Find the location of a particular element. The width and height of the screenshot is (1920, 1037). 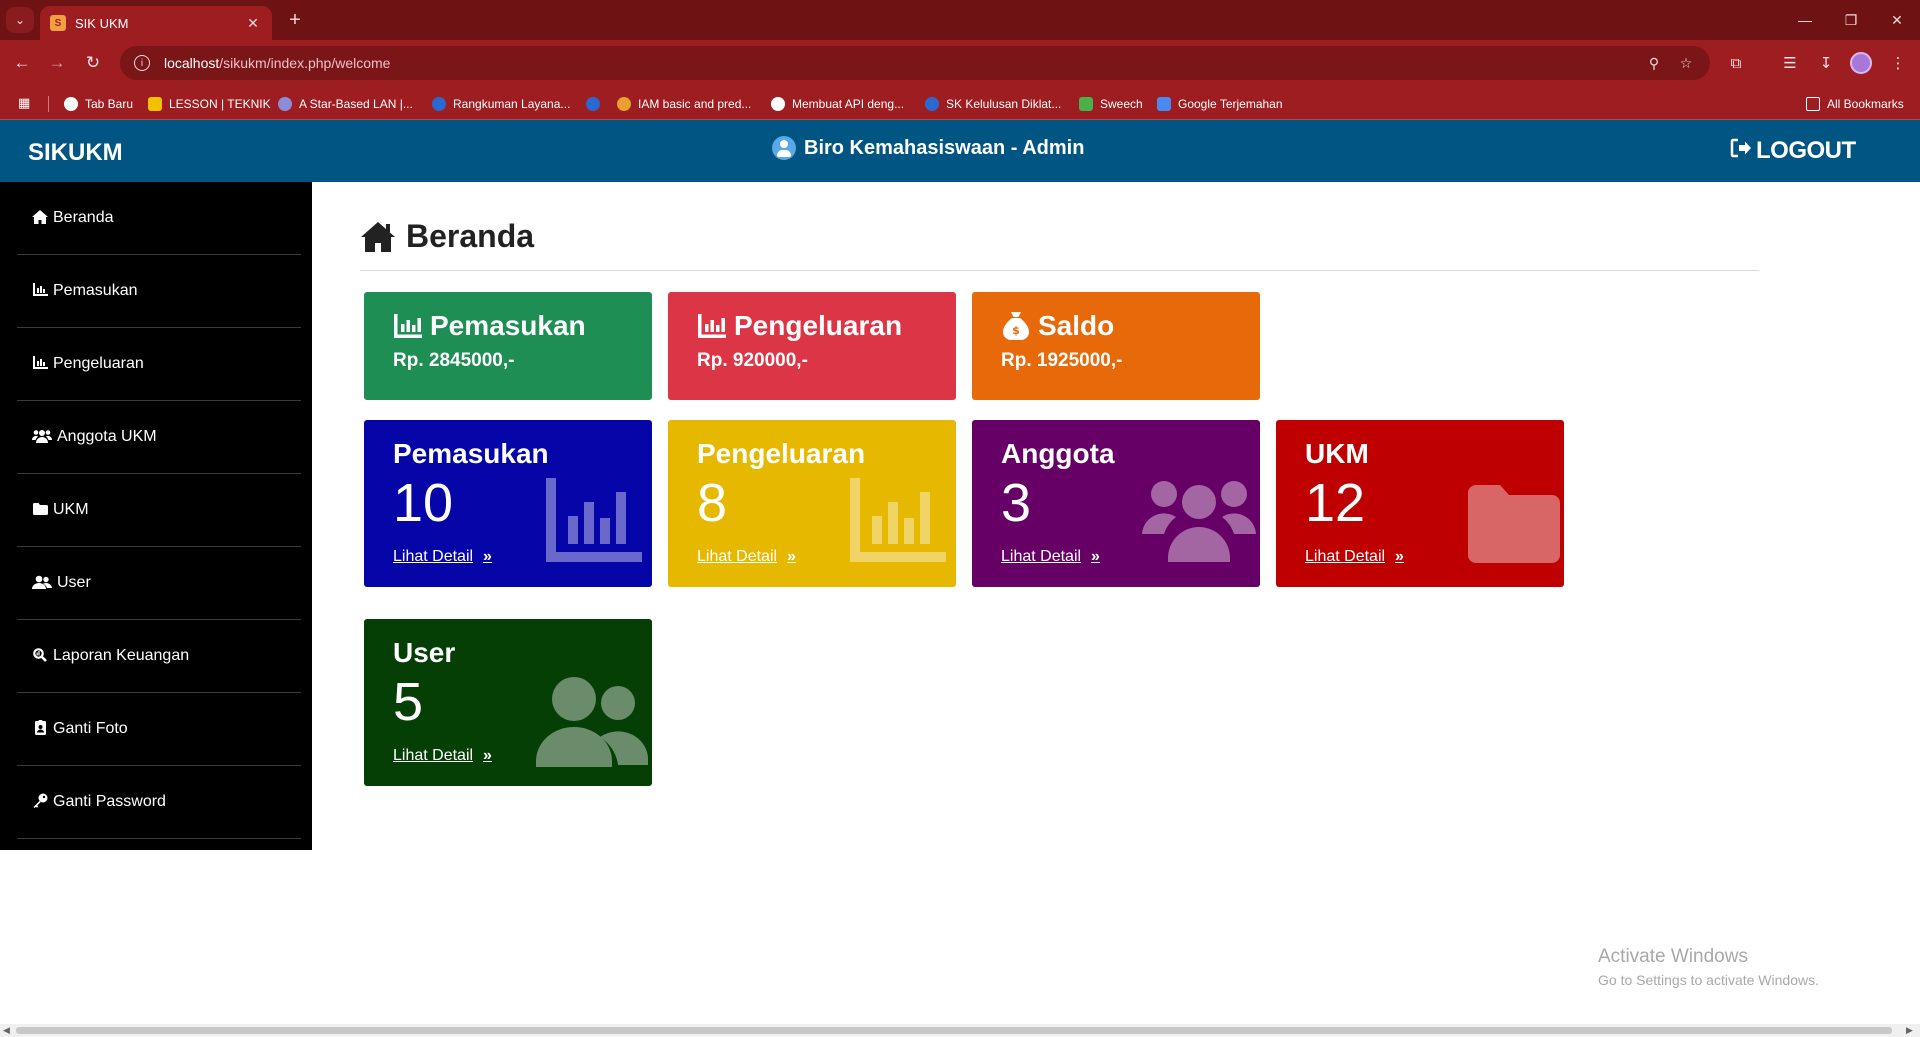

tab-search-button: ⌄ is located at coordinates (20, 20).